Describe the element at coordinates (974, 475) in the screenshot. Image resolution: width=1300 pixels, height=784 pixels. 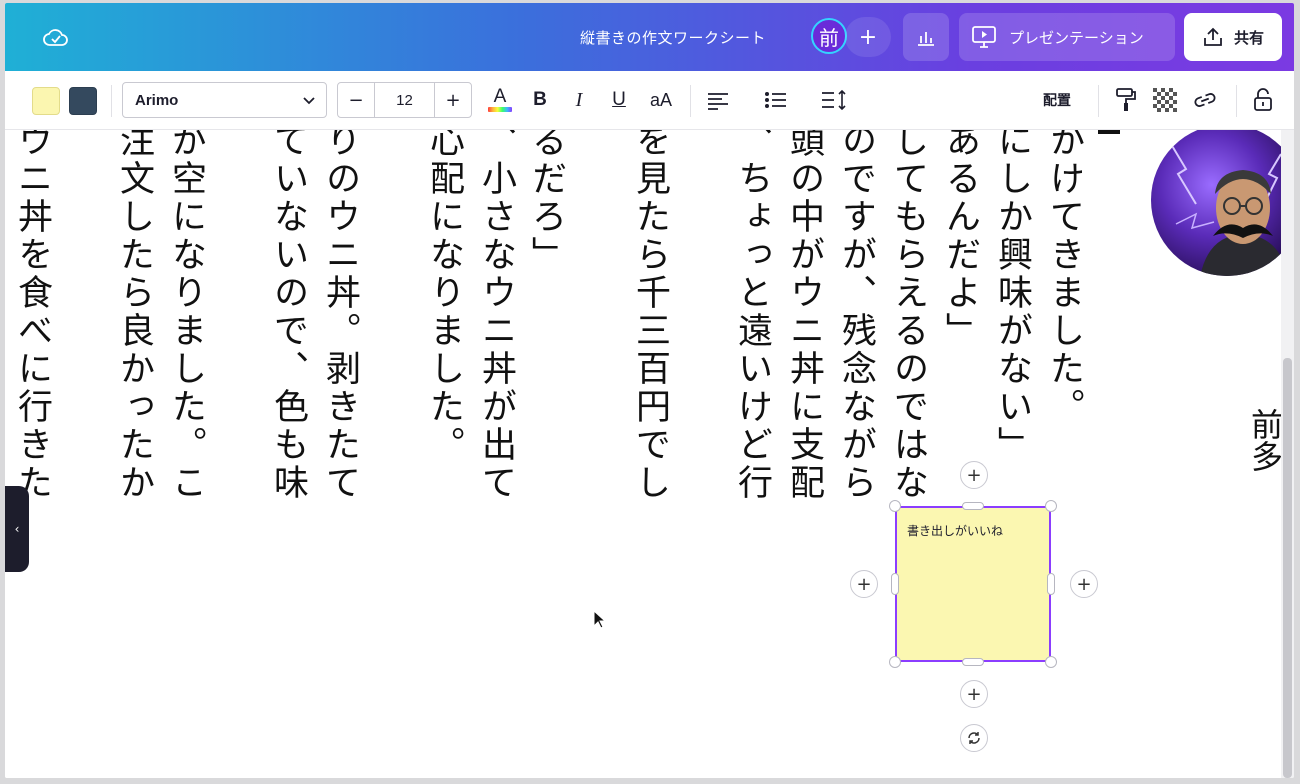
I see `add-above-button: +` at that location.